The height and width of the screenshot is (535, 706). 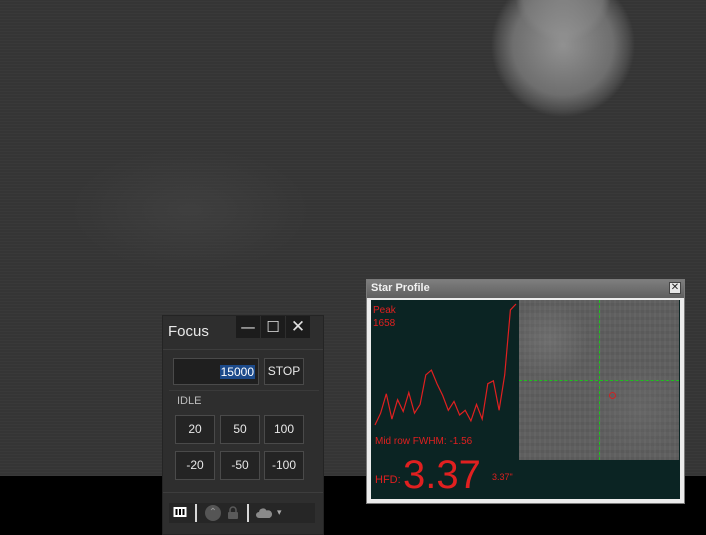 I want to click on star-profile-close-button: ✕, so click(x=675, y=288).